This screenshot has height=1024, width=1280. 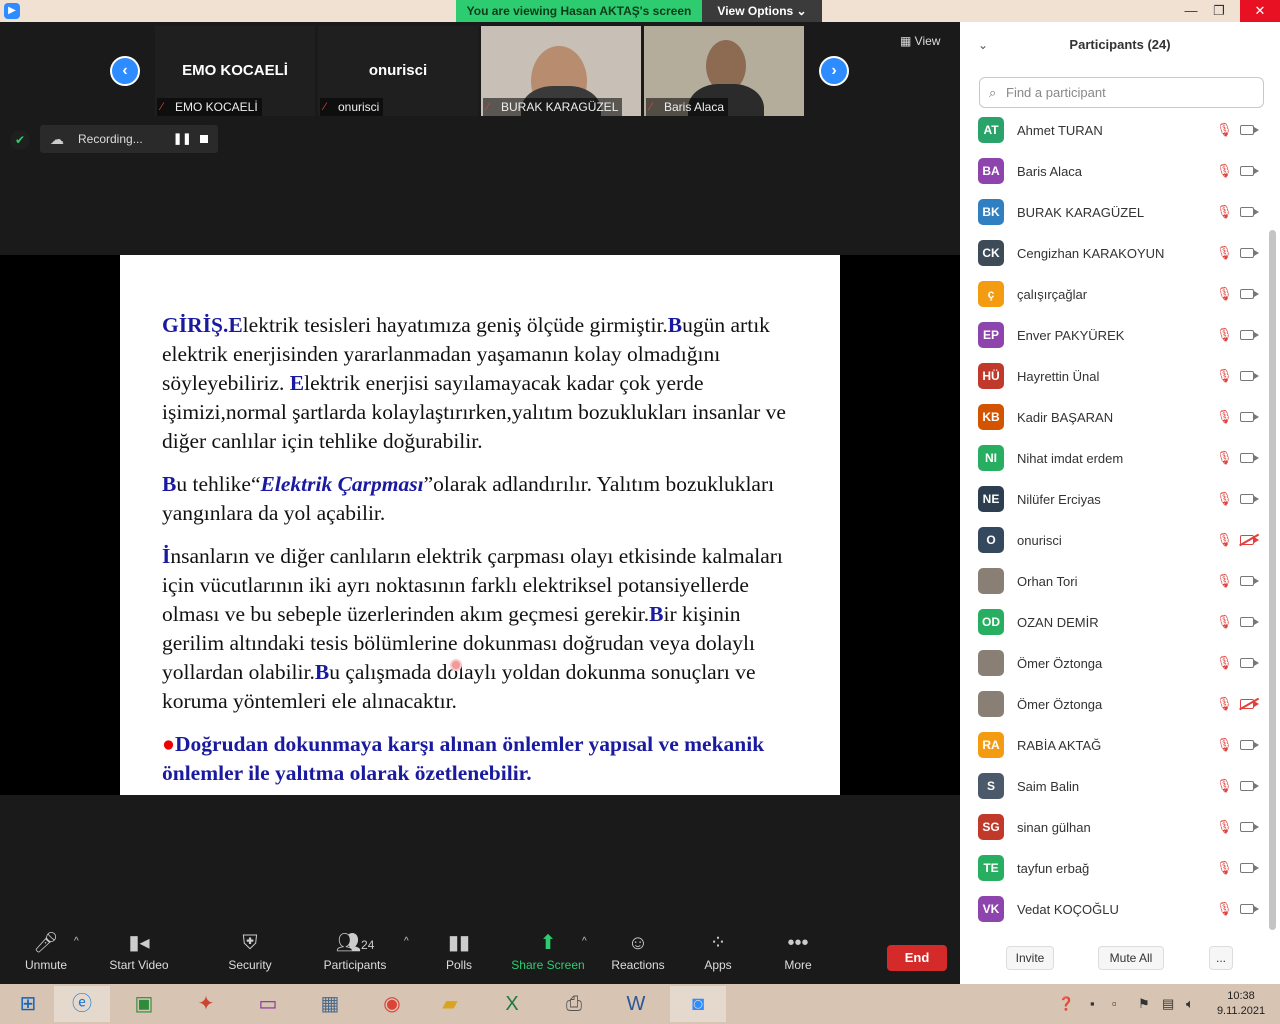 What do you see at coordinates (1272, 580) in the screenshot?
I see `participant-list-scrollbar` at bounding box center [1272, 580].